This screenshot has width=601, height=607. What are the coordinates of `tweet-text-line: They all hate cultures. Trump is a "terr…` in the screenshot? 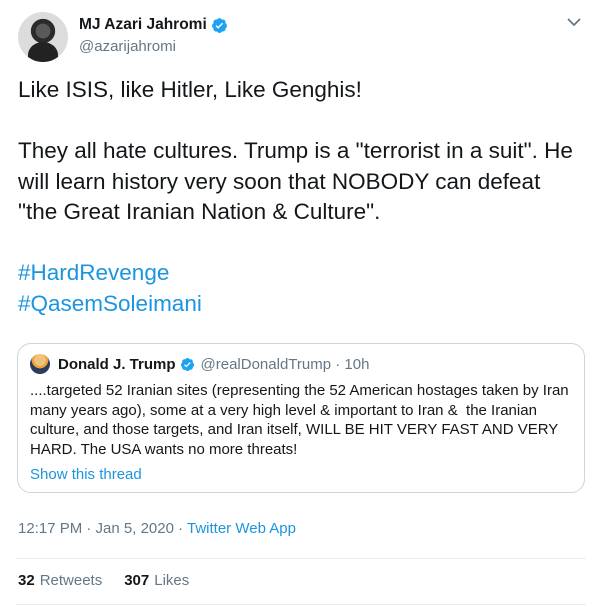 It's located at (295, 150).